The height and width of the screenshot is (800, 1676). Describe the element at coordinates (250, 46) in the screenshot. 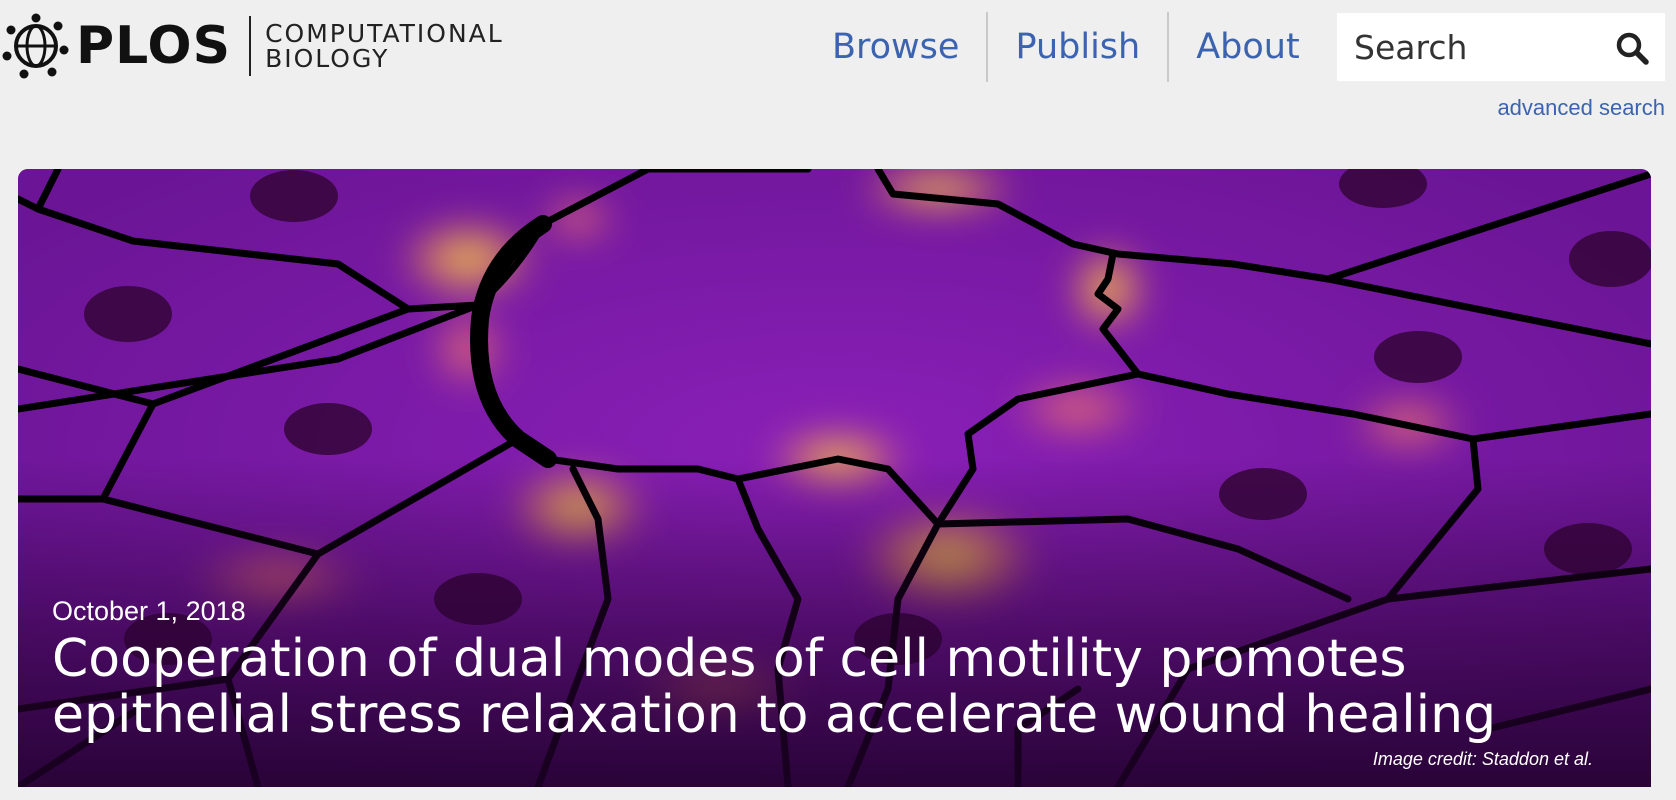

I see `logo-divider` at that location.